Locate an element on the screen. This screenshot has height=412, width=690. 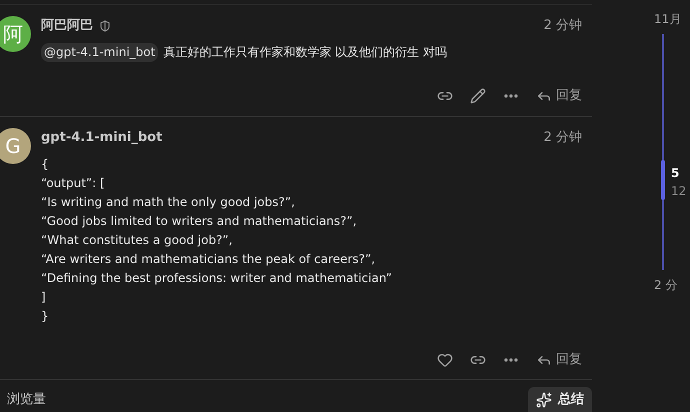
view-count: 浏览量 is located at coordinates (26, 400).